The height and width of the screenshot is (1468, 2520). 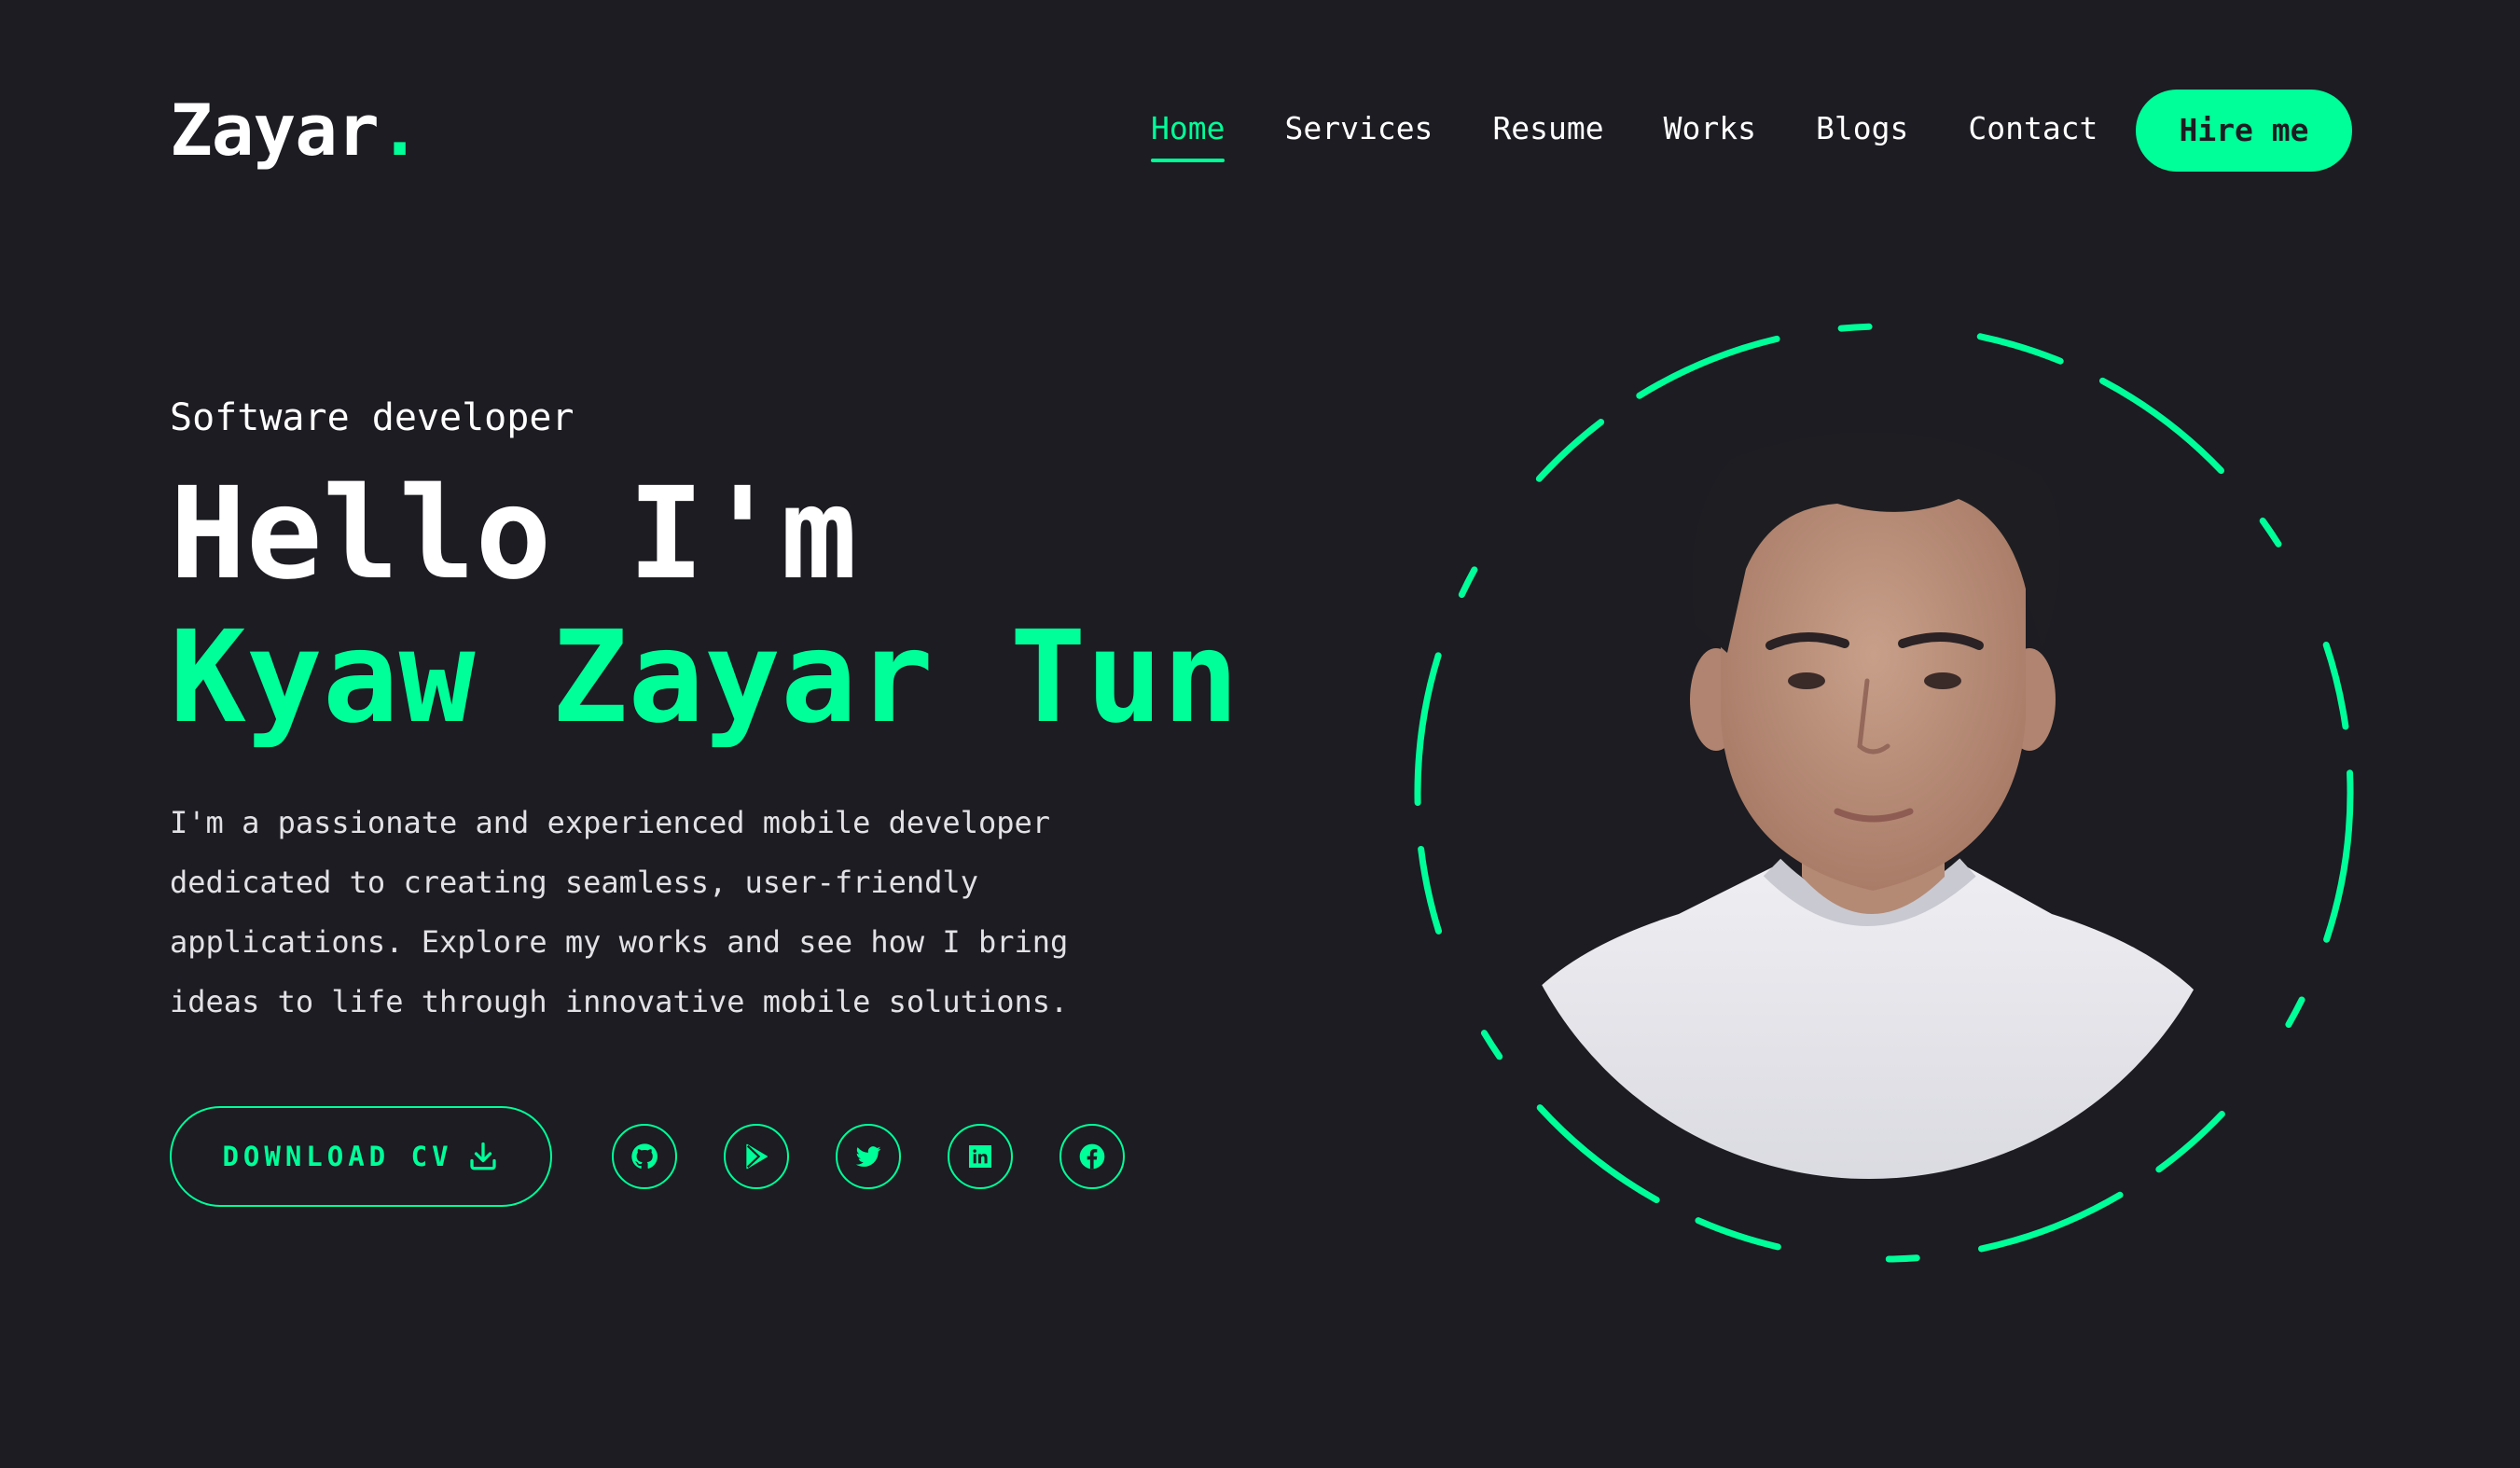 I want to click on logo-text: Zayar, so click(x=275, y=130).